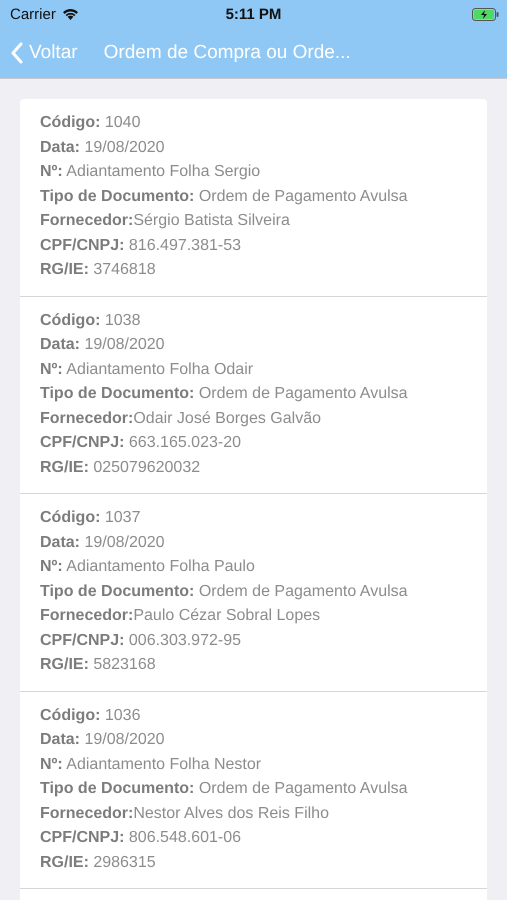 The image size is (507, 900). Describe the element at coordinates (253, 862) in the screenshot. I see `record-field: RG/IE: 2986315` at that location.